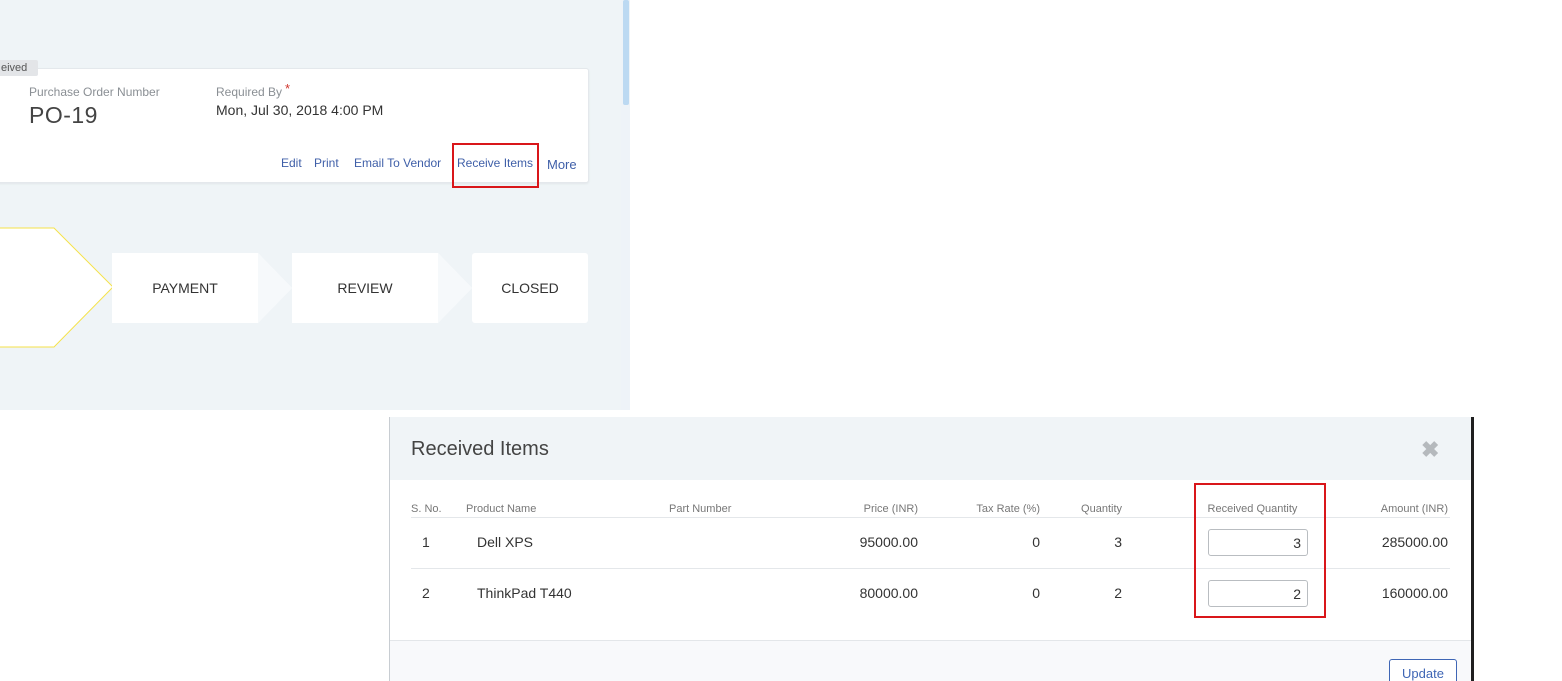 This screenshot has width=1562, height=681. What do you see at coordinates (1414, 542) in the screenshot?
I see `cell-amount: 285000.00` at bounding box center [1414, 542].